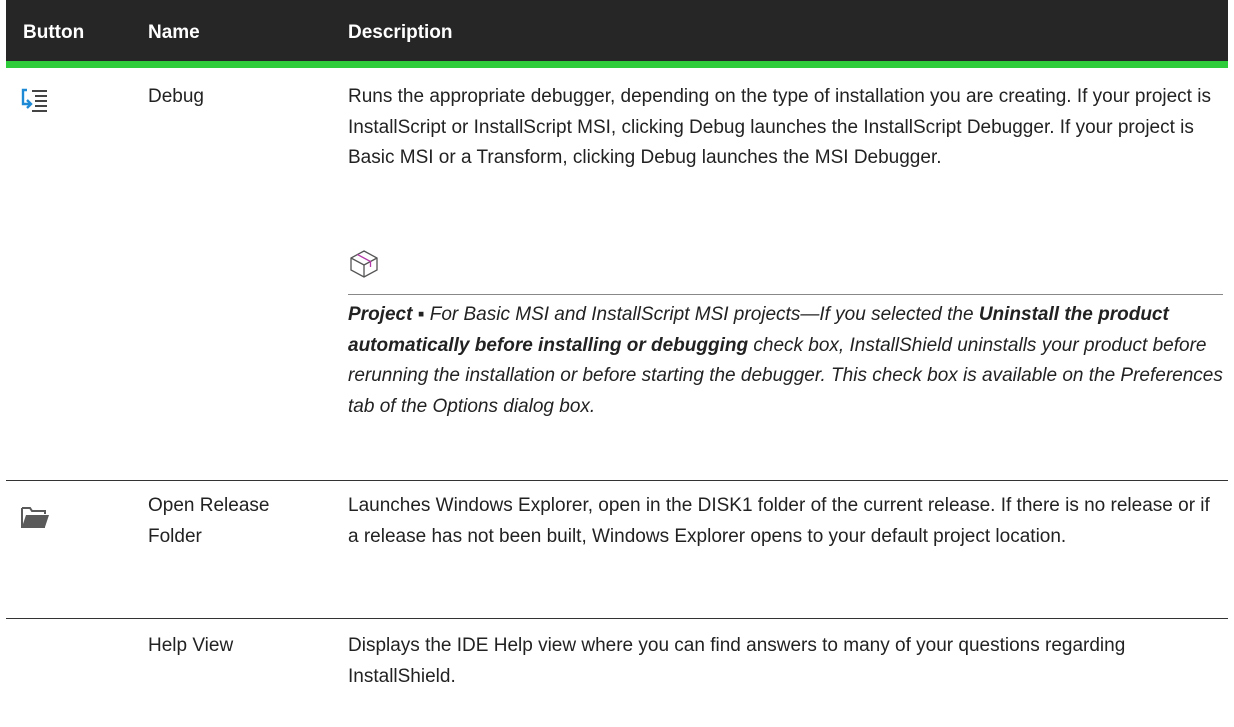 The image size is (1234, 727). Describe the element at coordinates (380, 314) in the screenshot. I see `note-label: Project` at that location.